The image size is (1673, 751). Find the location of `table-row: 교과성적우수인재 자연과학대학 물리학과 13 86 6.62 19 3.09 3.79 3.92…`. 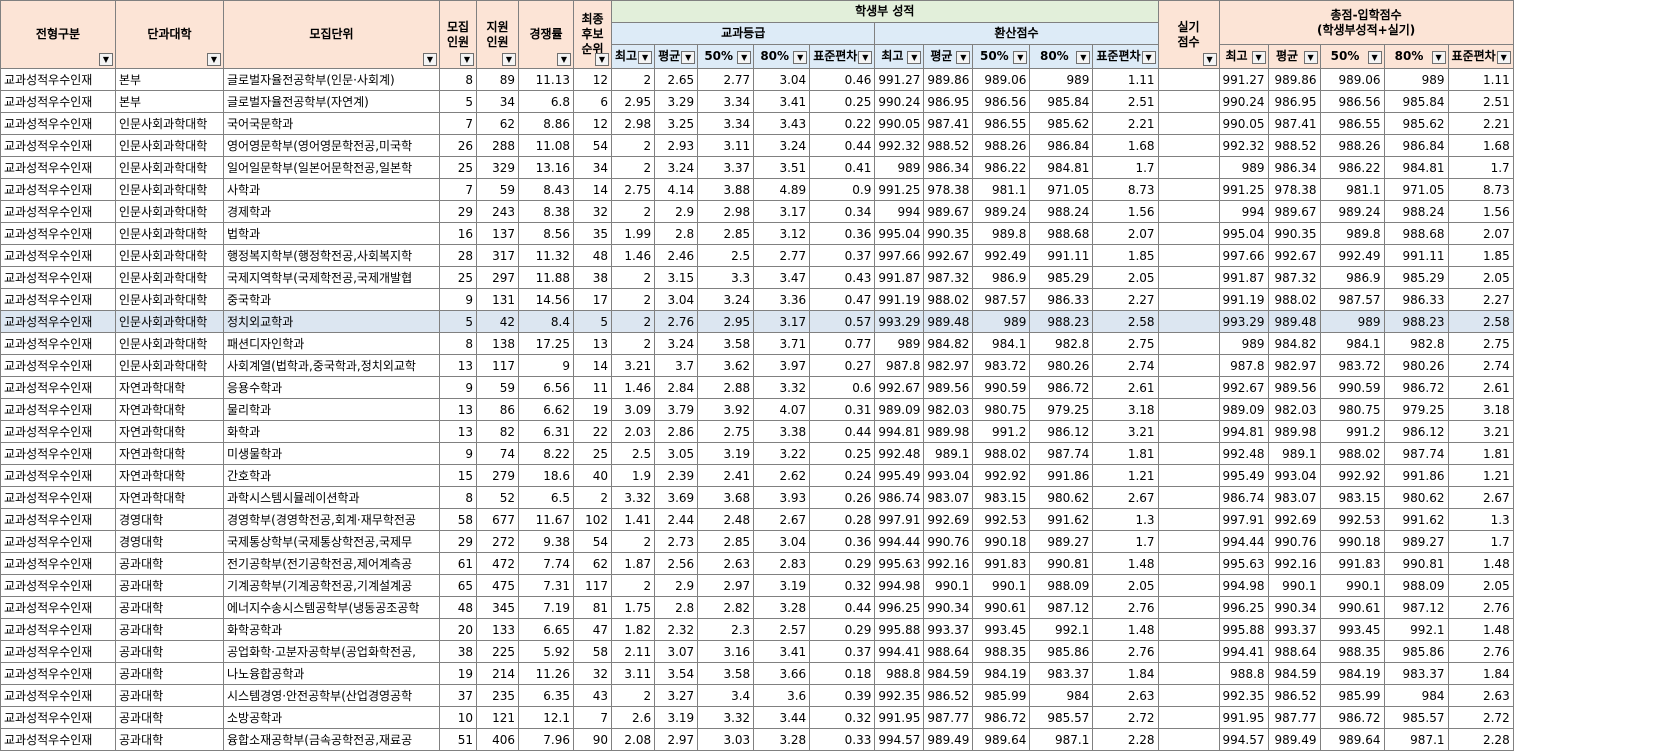

table-row: 교과성적우수인재 자연과학대학 물리학과 13 86 6.62 19 3.09 3.79 3.92… is located at coordinates (757, 409).